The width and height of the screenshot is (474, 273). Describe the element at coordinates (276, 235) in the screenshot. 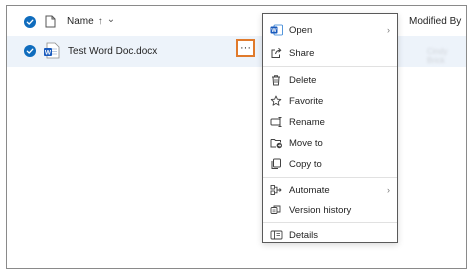

I see `details-icon` at that location.